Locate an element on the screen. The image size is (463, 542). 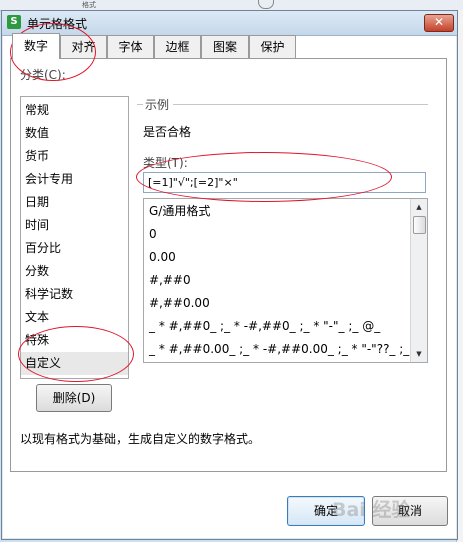
type-input is located at coordinates (284, 182).